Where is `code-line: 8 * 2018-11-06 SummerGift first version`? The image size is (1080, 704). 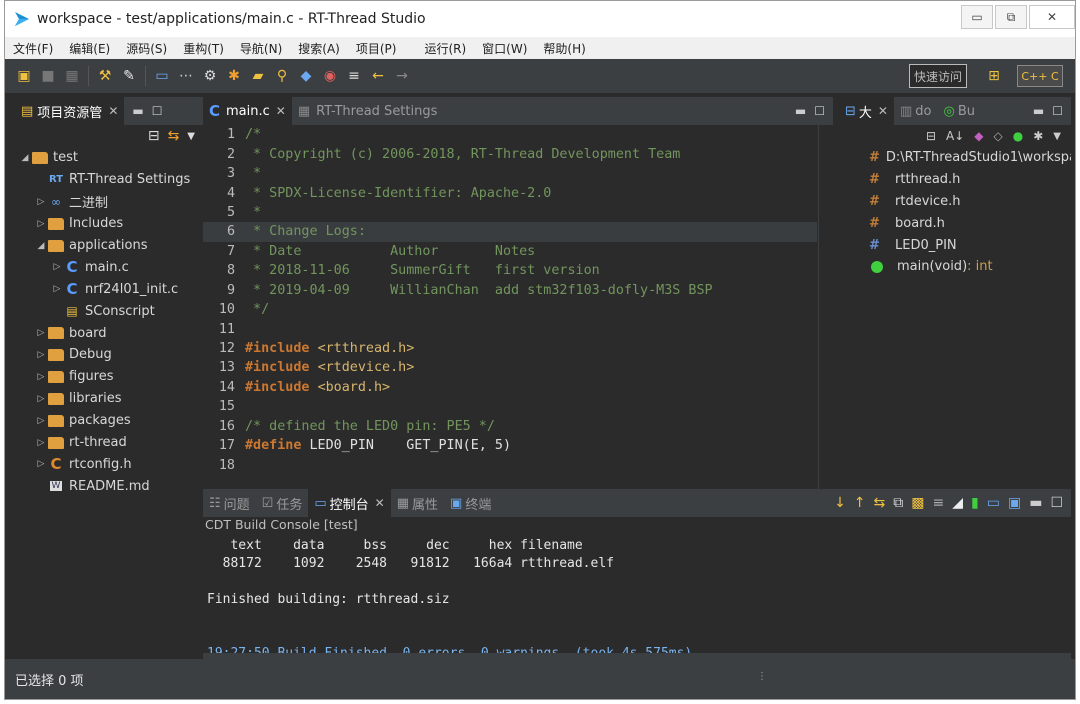
code-line: 8 * 2018-11-06 SummerGift first version is located at coordinates (510, 270).